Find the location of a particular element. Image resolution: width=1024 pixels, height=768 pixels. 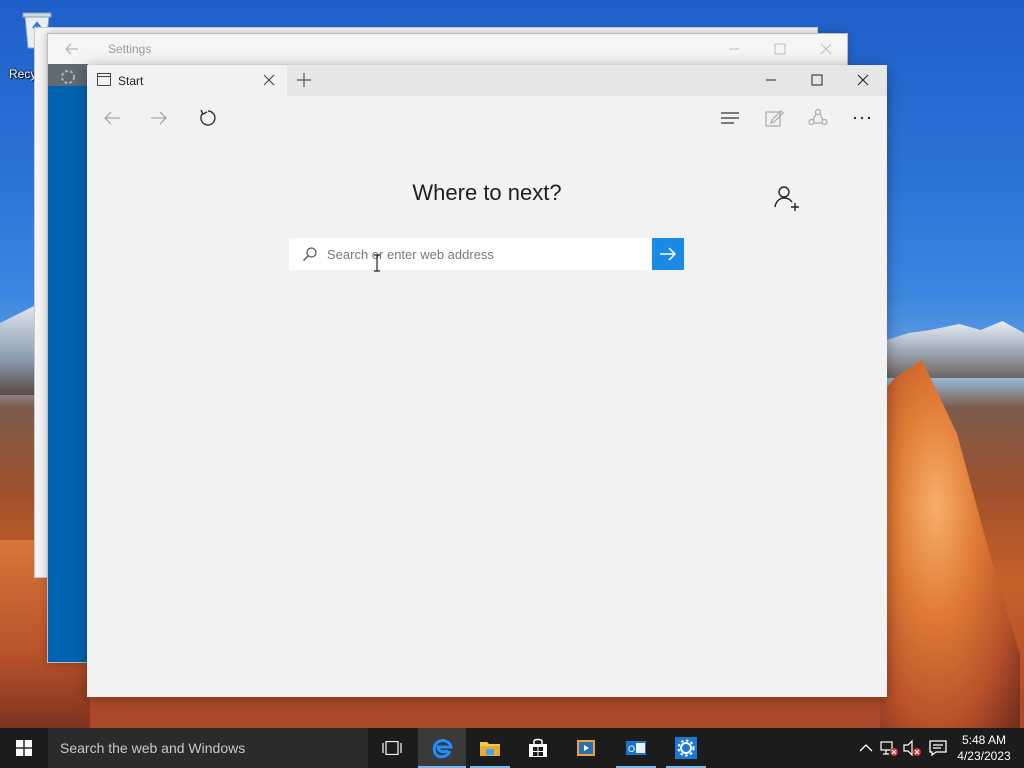

search-box is located at coordinates (470, 254).